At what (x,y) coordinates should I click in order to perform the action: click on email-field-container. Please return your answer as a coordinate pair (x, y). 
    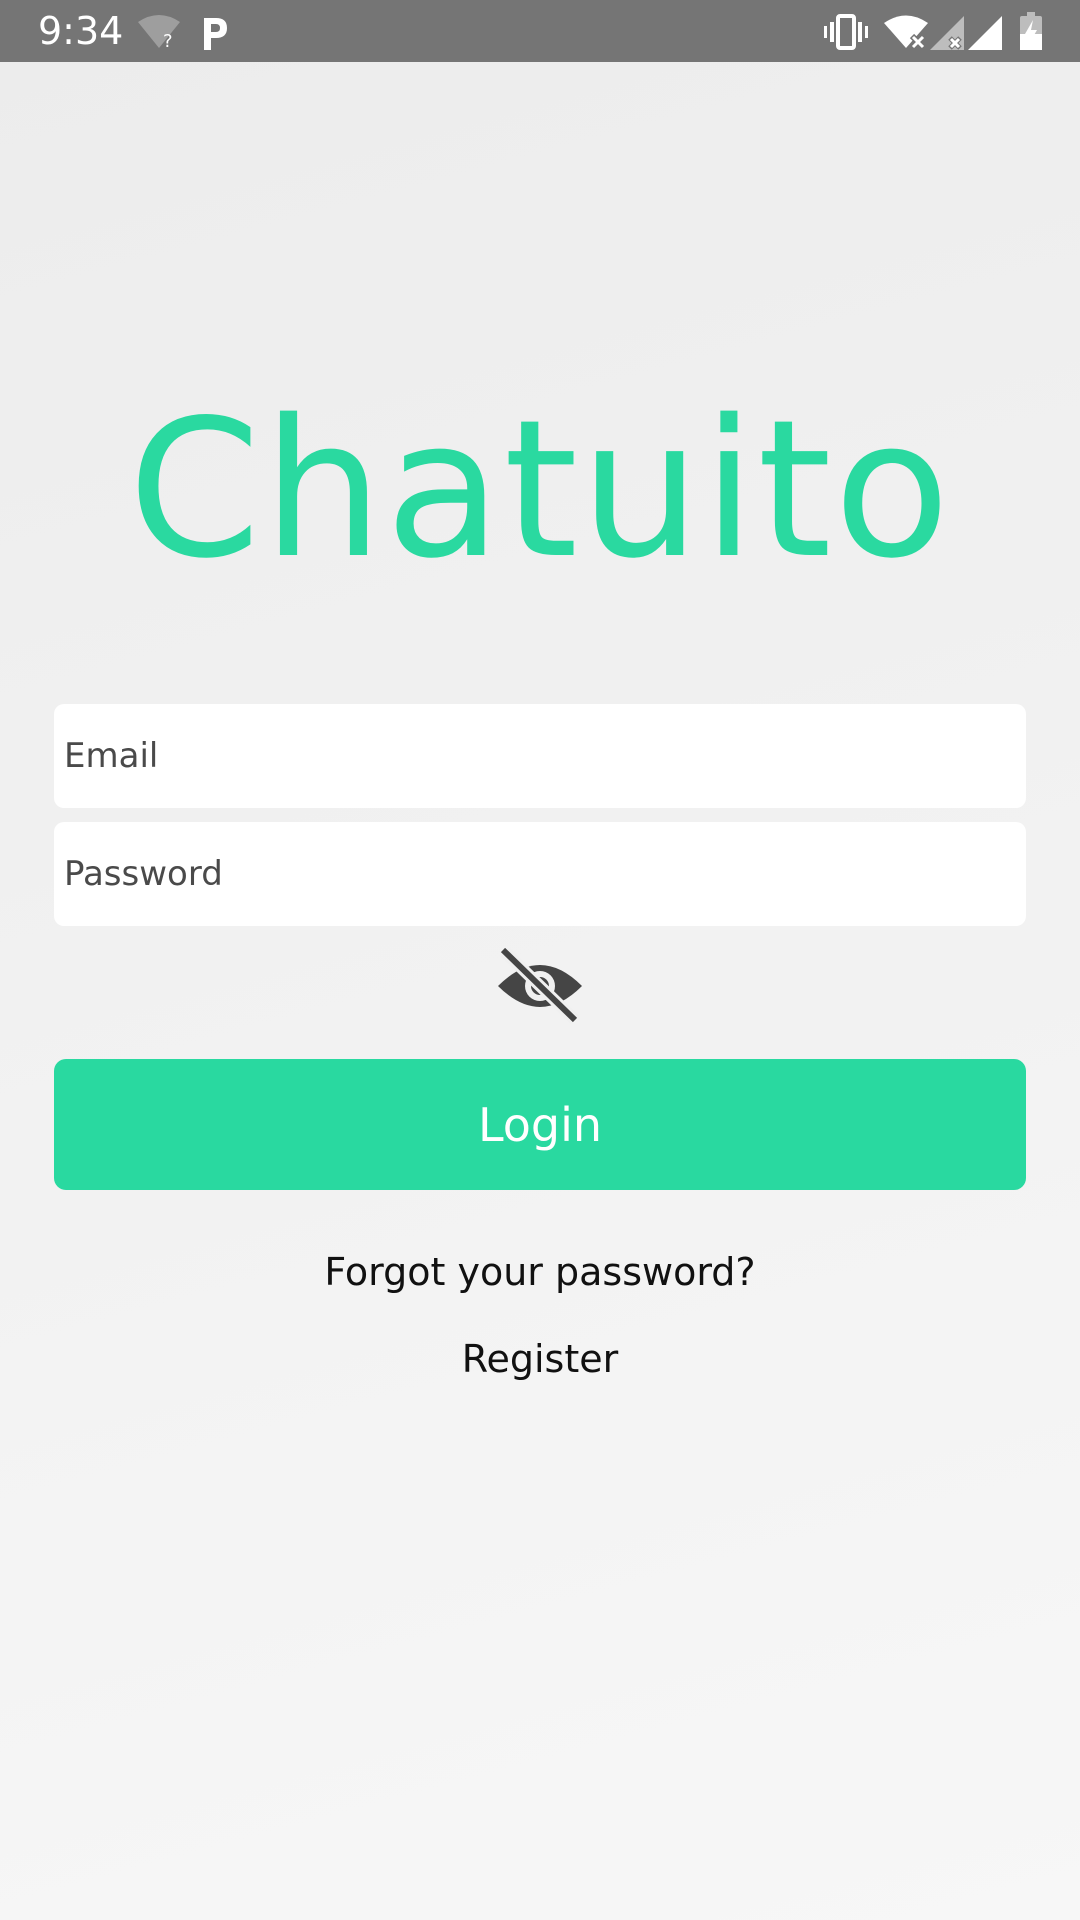
    Looking at the image, I should click on (540, 756).